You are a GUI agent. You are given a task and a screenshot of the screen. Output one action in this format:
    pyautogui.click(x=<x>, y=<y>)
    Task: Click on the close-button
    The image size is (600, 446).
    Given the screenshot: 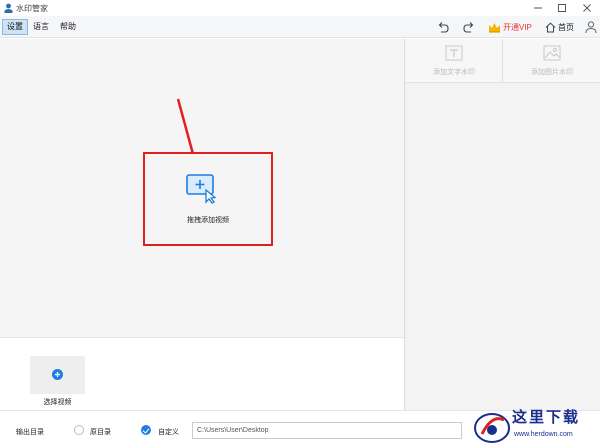 What is the action you would take?
    pyautogui.click(x=587, y=8)
    